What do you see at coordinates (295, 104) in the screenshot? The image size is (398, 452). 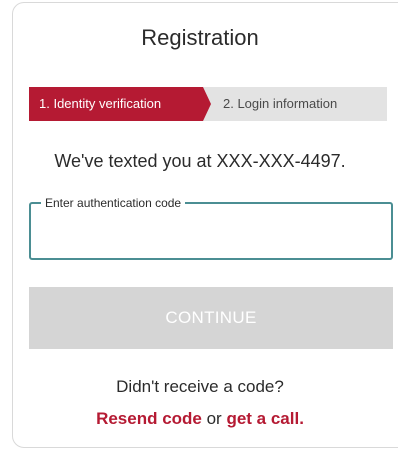 I see `step-login-information: 2. Login information` at bounding box center [295, 104].